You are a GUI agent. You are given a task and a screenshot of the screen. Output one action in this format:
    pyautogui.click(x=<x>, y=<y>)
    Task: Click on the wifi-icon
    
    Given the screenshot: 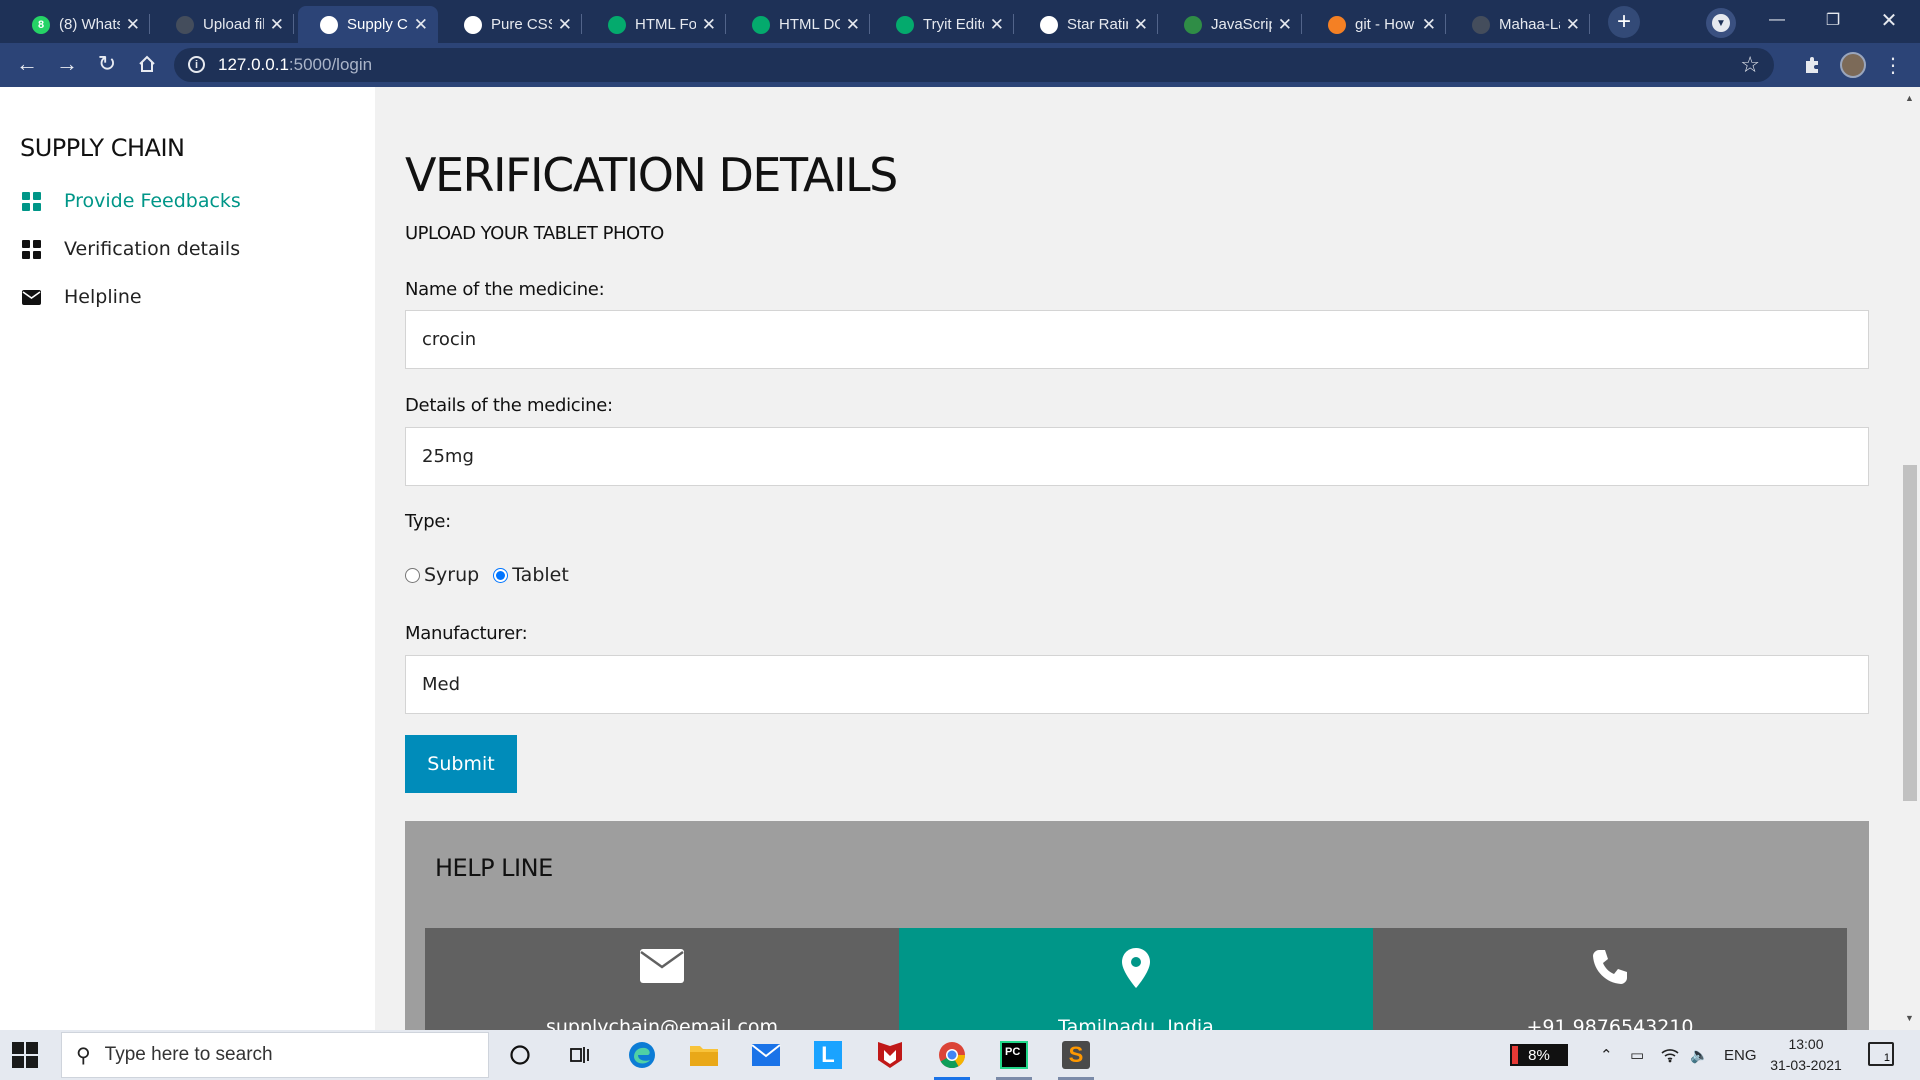 What is the action you would take?
    pyautogui.click(x=1670, y=1055)
    